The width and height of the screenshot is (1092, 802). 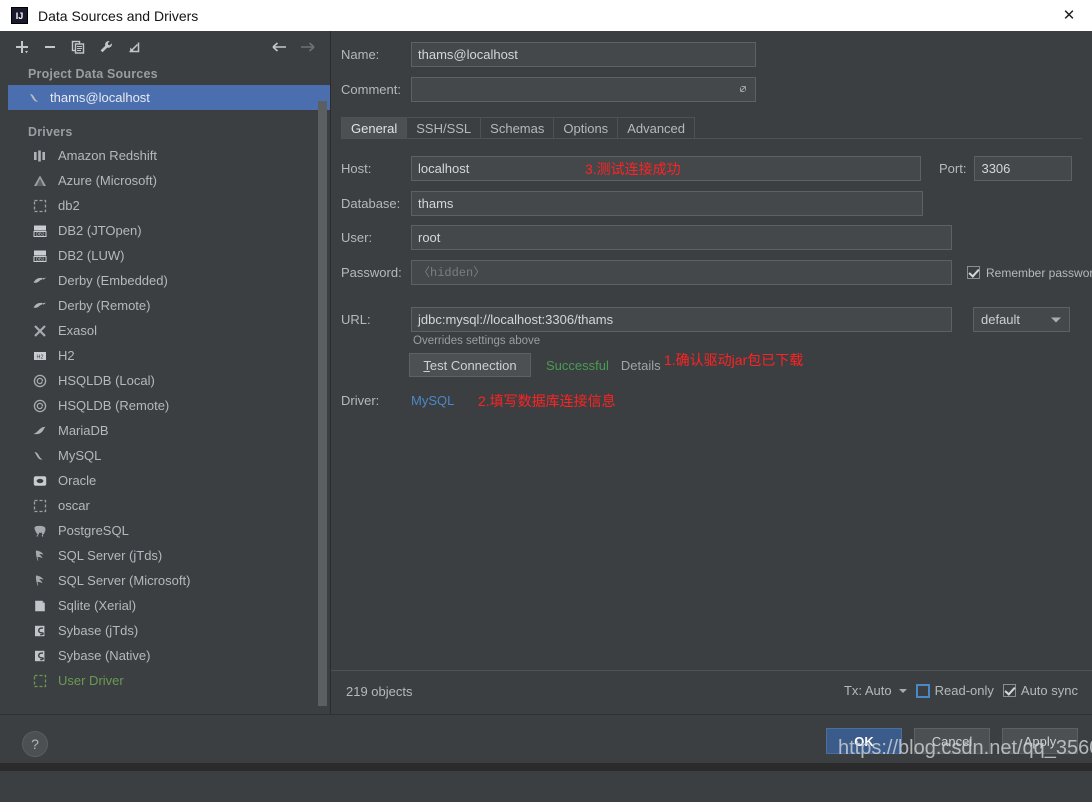 What do you see at coordinates (19, 15) in the screenshot?
I see `intellij-idea-icon: IJ` at bounding box center [19, 15].